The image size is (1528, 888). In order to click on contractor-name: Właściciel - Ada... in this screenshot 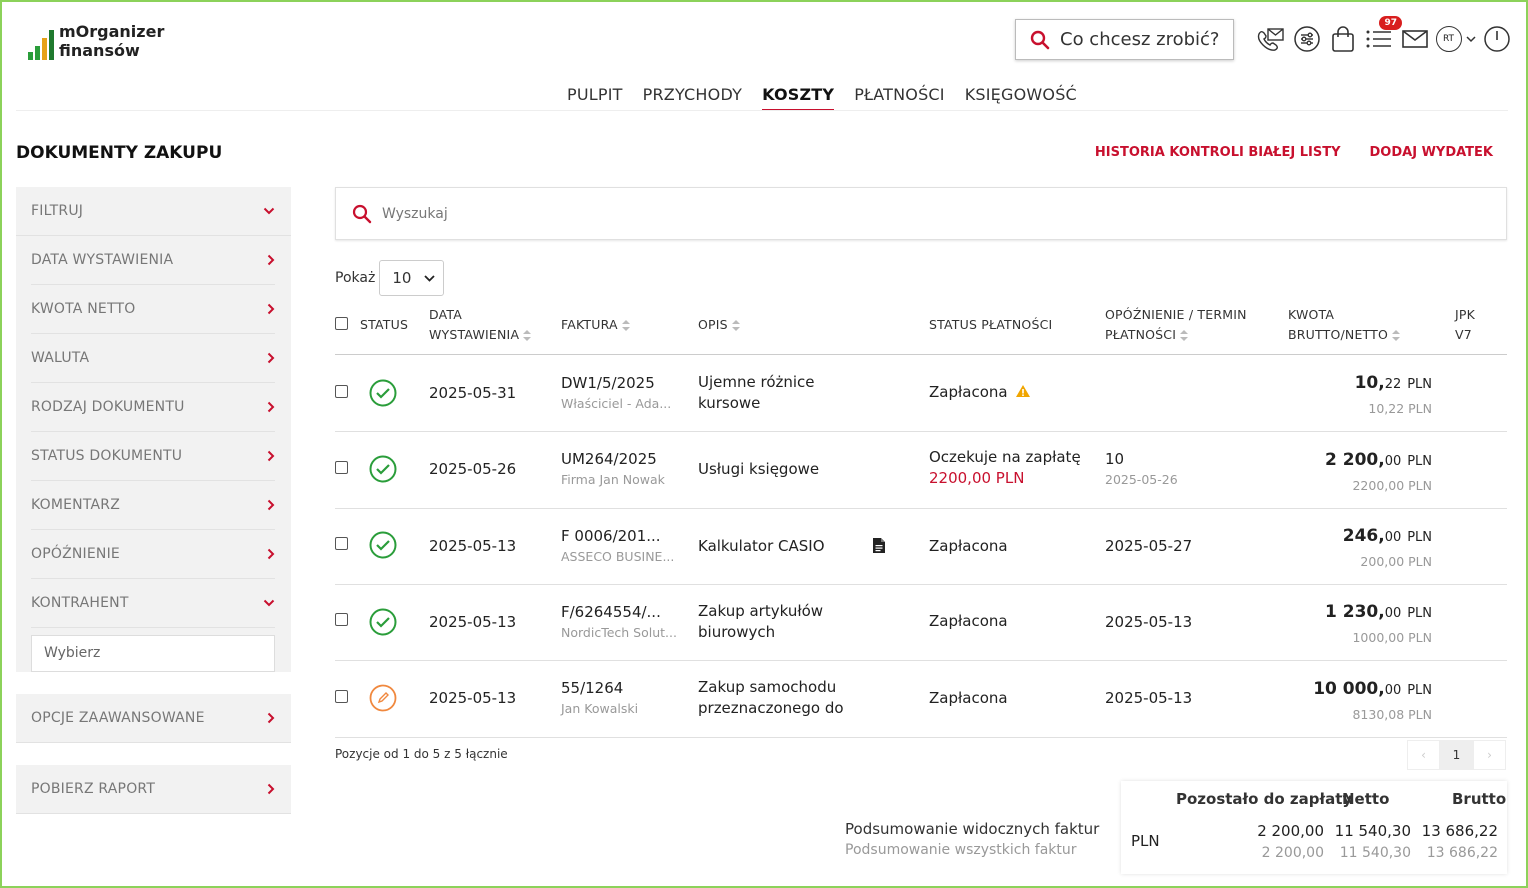, I will do `click(616, 403)`.